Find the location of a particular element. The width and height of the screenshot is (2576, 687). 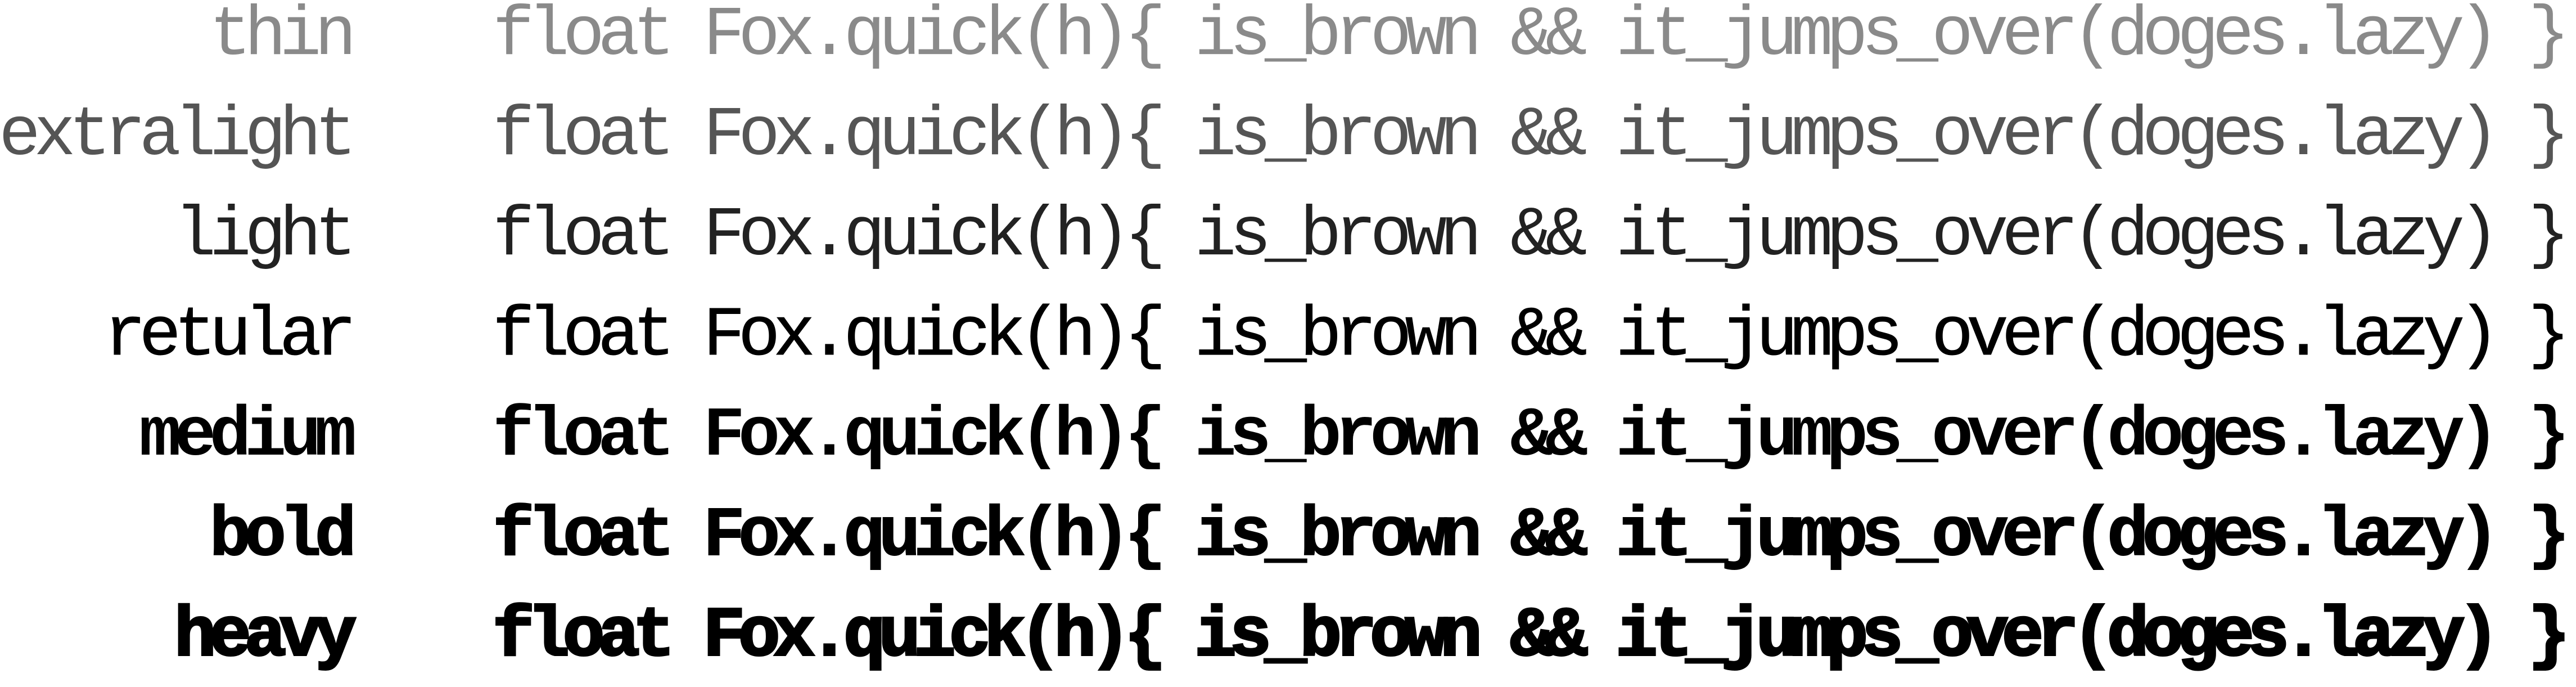

weight-label: bold is located at coordinates (283, 537).